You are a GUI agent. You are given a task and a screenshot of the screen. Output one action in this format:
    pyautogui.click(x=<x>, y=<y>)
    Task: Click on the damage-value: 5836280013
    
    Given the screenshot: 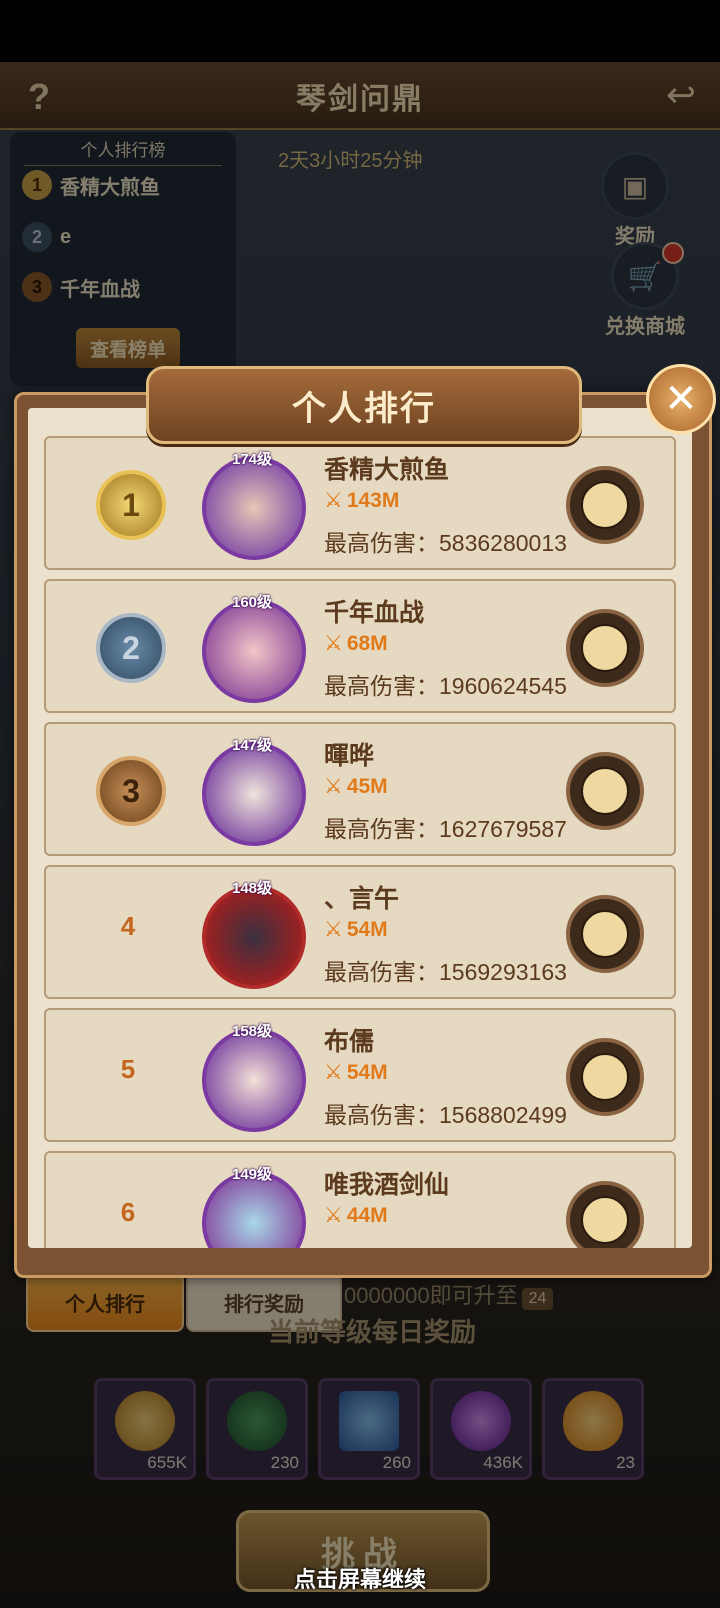 What is the action you would take?
    pyautogui.click(x=503, y=543)
    